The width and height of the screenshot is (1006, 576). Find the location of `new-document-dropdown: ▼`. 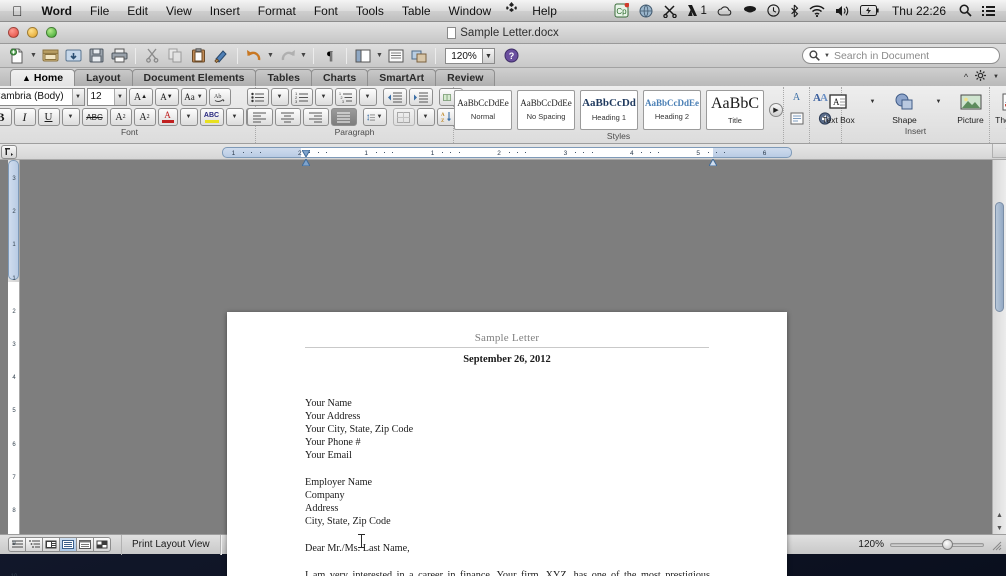

new-document-dropdown: ▼ is located at coordinates (33, 56).